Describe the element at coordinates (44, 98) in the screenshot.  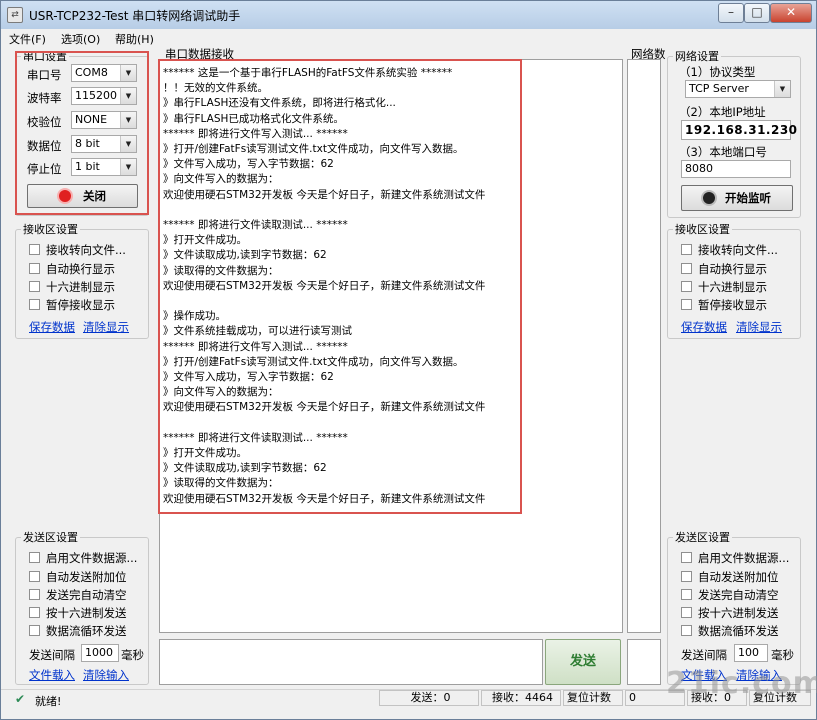
I see `baud-label: 波特率` at that location.